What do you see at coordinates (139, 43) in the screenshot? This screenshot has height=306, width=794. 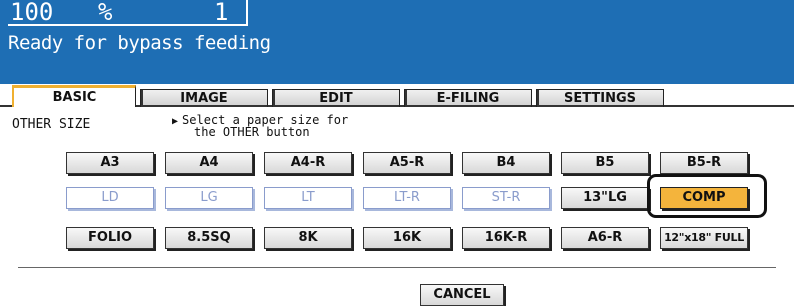 I see `status-message: Ready for bypass feeding` at bounding box center [139, 43].